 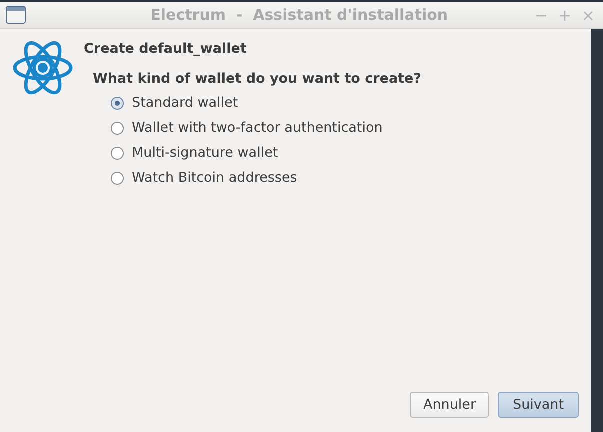 What do you see at coordinates (449, 405) in the screenshot?
I see `cancel-button: Annuler` at bounding box center [449, 405].